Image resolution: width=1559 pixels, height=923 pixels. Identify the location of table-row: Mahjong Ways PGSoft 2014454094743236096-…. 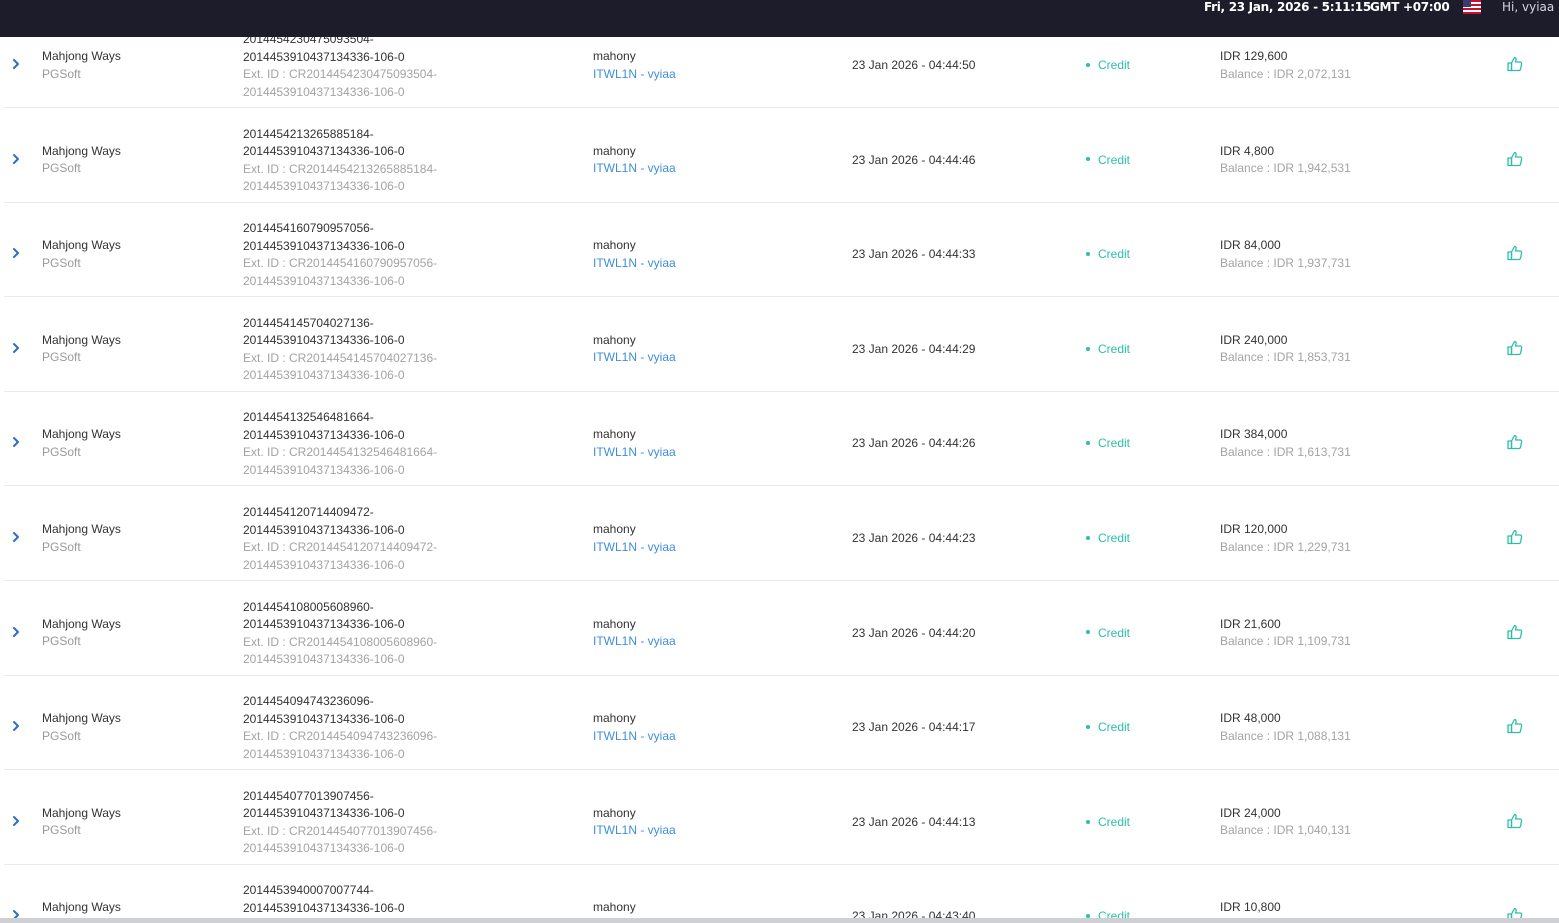
(781, 723).